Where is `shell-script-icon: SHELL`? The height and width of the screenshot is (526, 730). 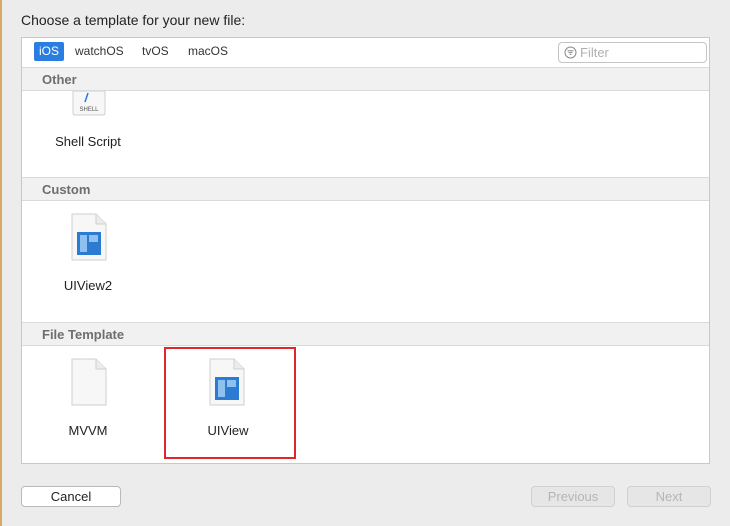 shell-script-icon: SHELL is located at coordinates (89, 103).